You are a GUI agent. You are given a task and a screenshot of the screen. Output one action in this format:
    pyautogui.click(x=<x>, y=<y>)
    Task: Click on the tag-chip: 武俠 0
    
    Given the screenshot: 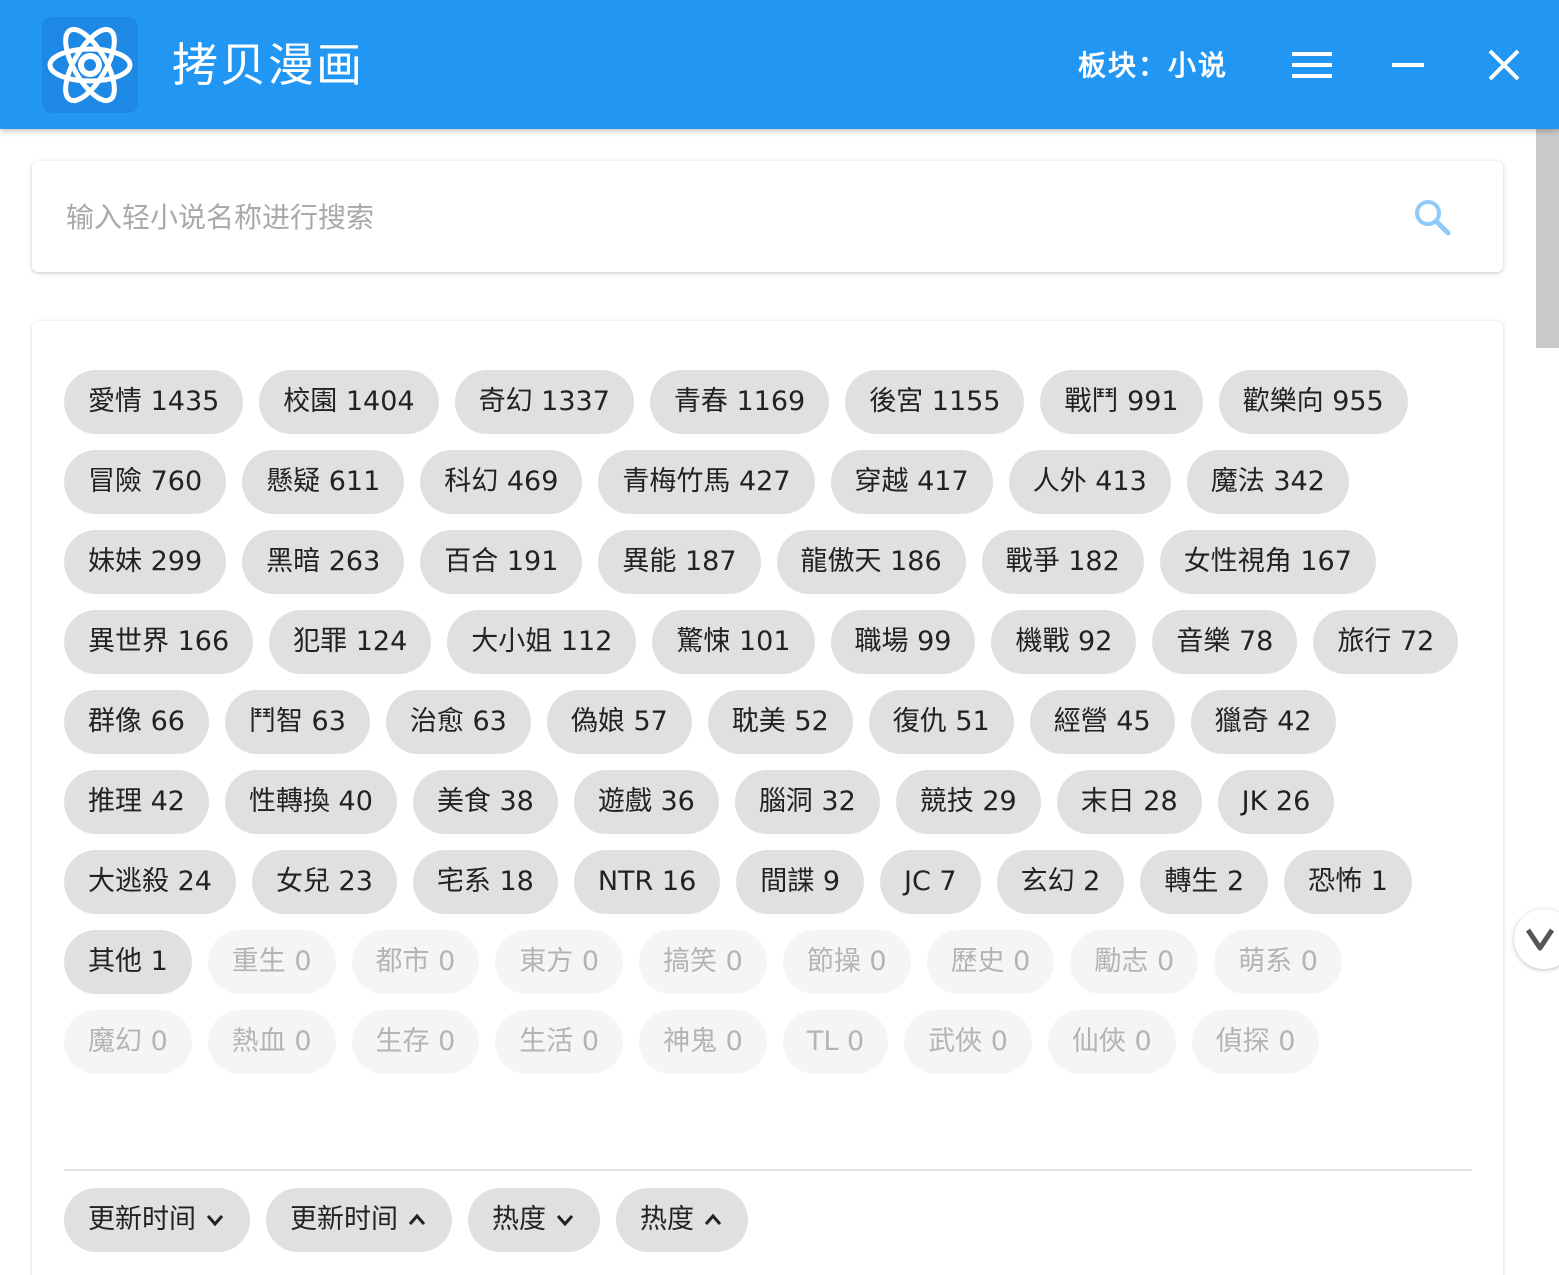 What is the action you would take?
    pyautogui.click(x=968, y=1042)
    